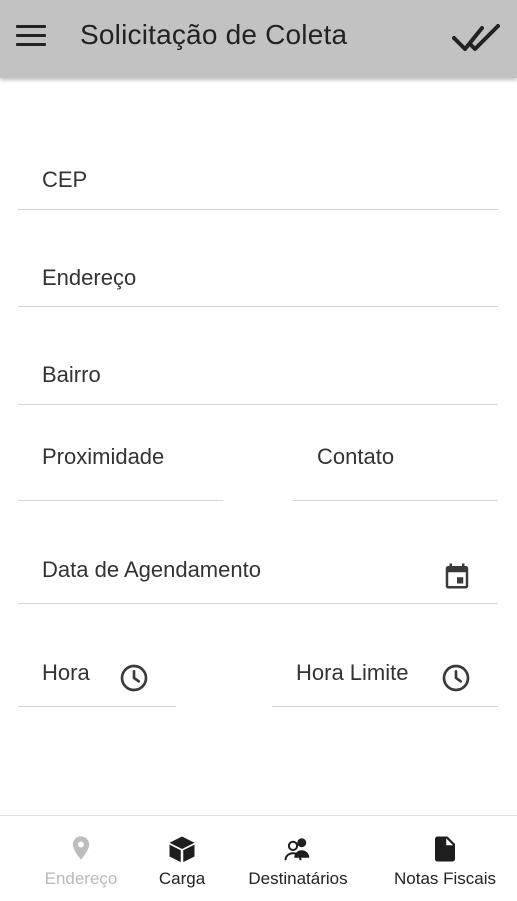 Image resolution: width=517 pixels, height=901 pixels. Describe the element at coordinates (352, 672) in the screenshot. I see `hora-limite-label: Hora Limite` at that location.